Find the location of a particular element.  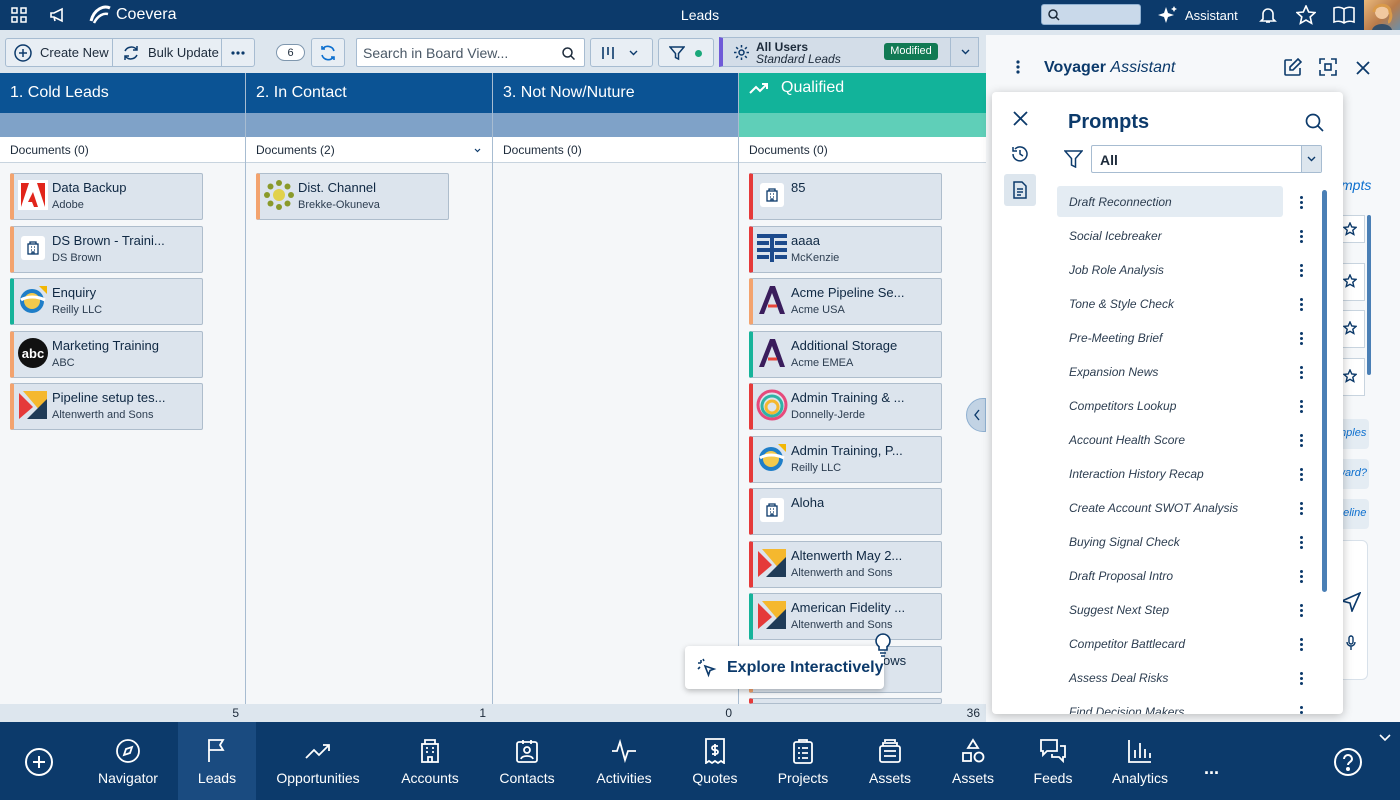

book-icon is located at coordinates (1344, 15).